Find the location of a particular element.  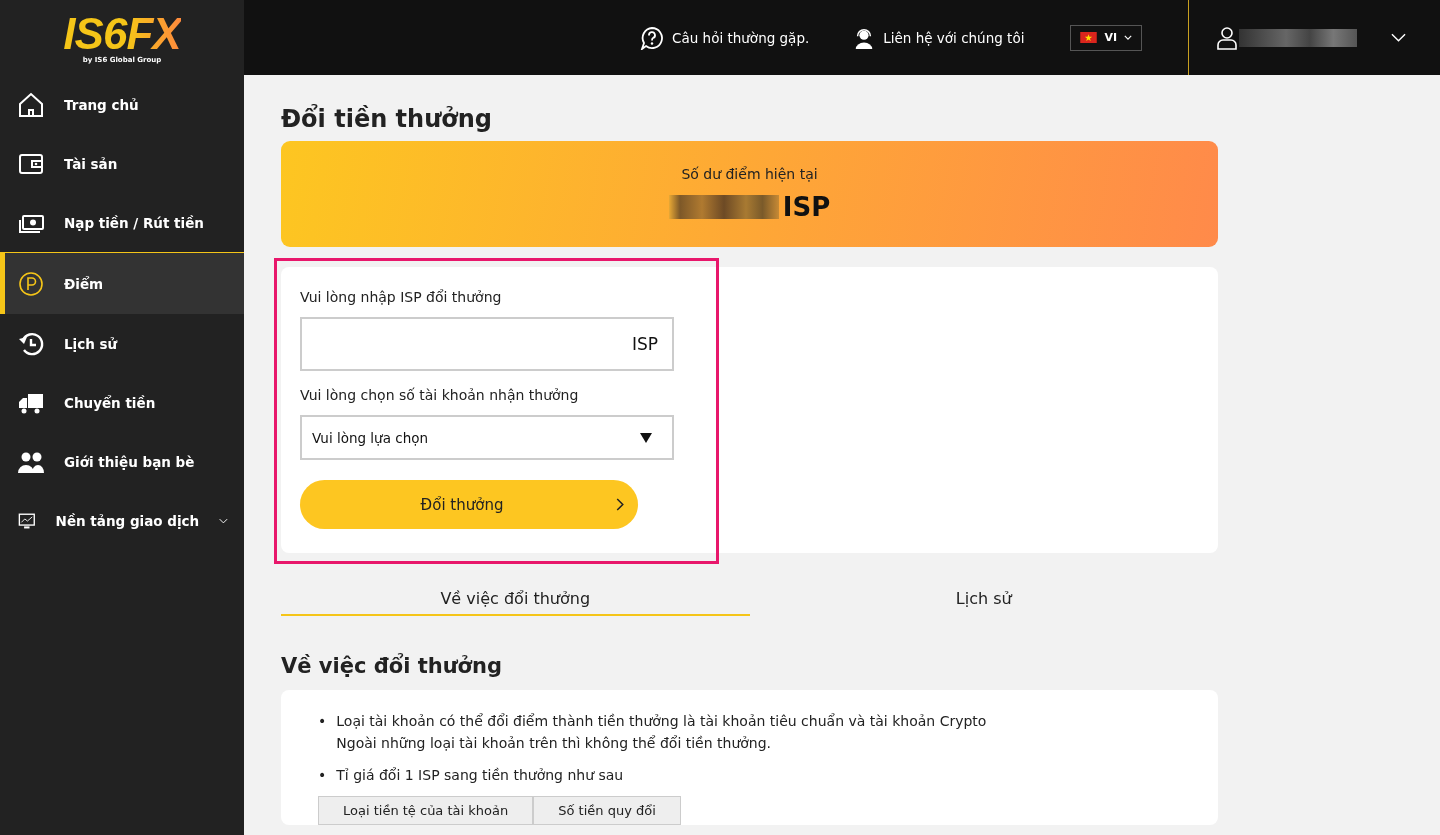

redeem-button: Đổi thưởng is located at coordinates (469, 504).